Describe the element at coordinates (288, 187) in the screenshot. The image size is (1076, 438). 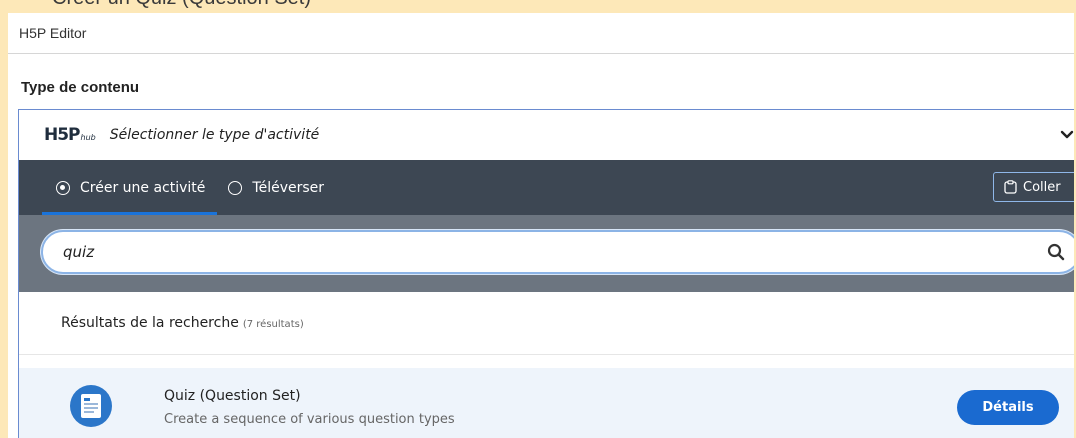
I see `tab-upload-label: Téléverser` at that location.